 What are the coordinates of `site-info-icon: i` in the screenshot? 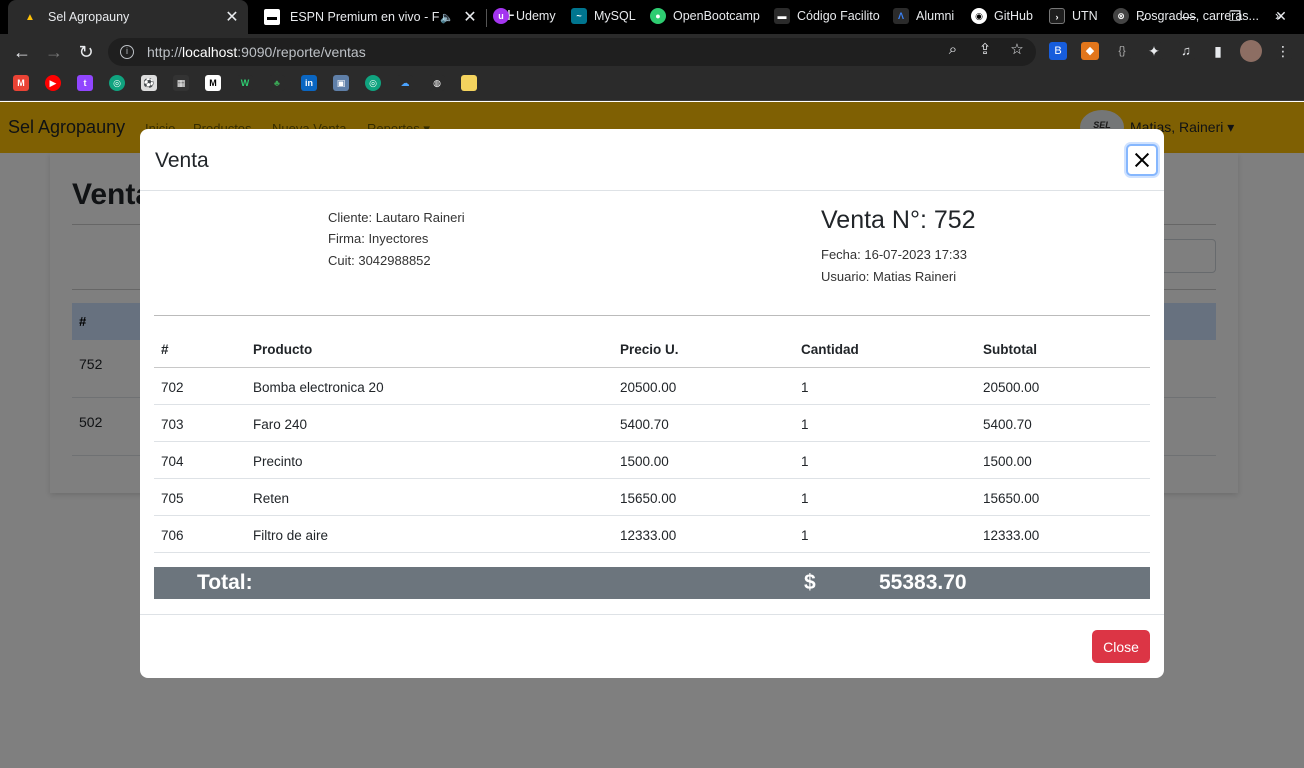 It's located at (127, 52).